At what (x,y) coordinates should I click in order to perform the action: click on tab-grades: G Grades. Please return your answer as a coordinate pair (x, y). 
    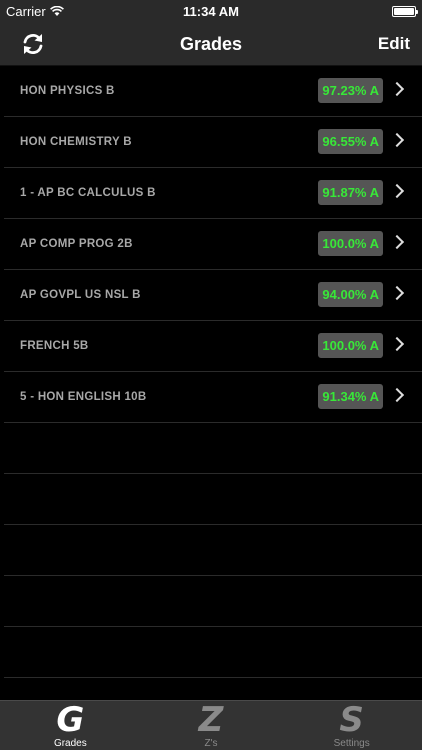
    Looking at the image, I should click on (70, 725).